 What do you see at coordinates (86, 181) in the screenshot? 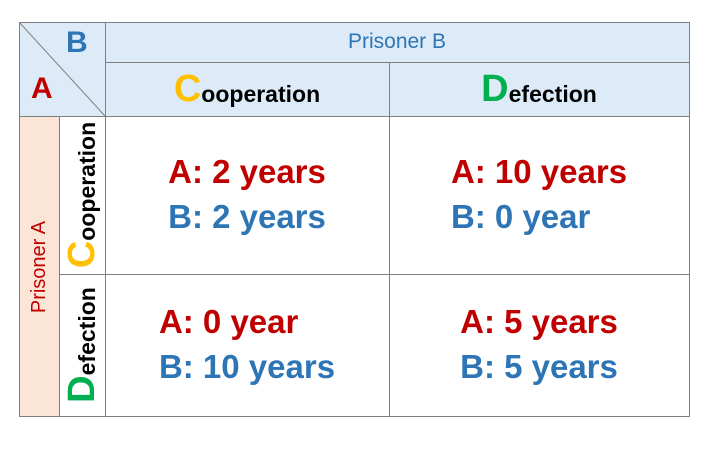
I see `row-header-rest: ooperation` at bounding box center [86, 181].